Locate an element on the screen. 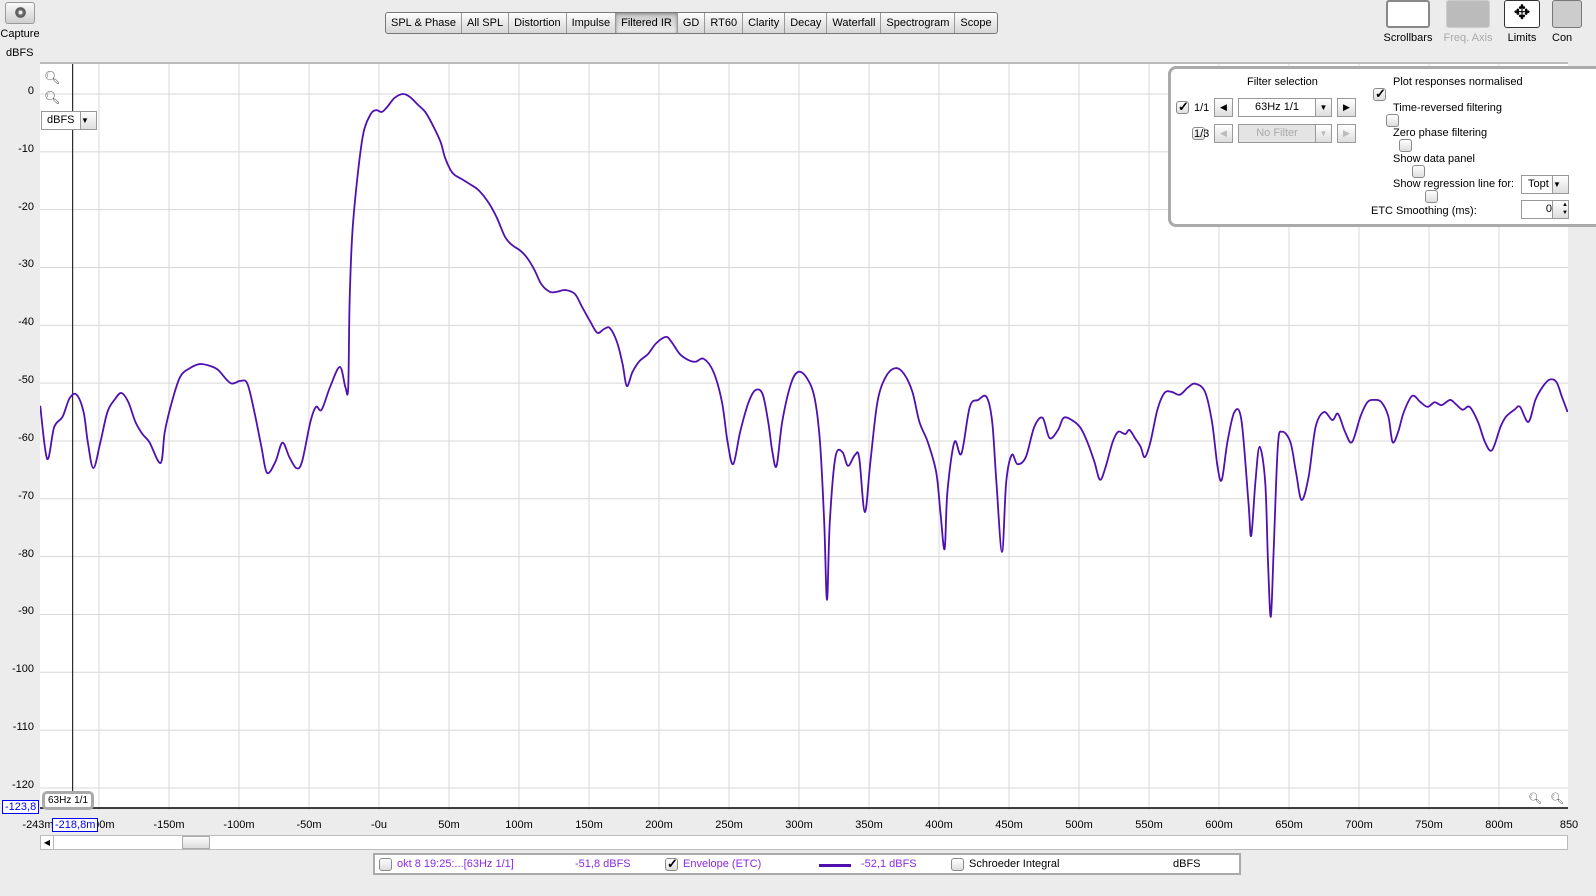 This screenshot has width=1596, height=896. tab-distortion: Distortion is located at coordinates (538, 23).